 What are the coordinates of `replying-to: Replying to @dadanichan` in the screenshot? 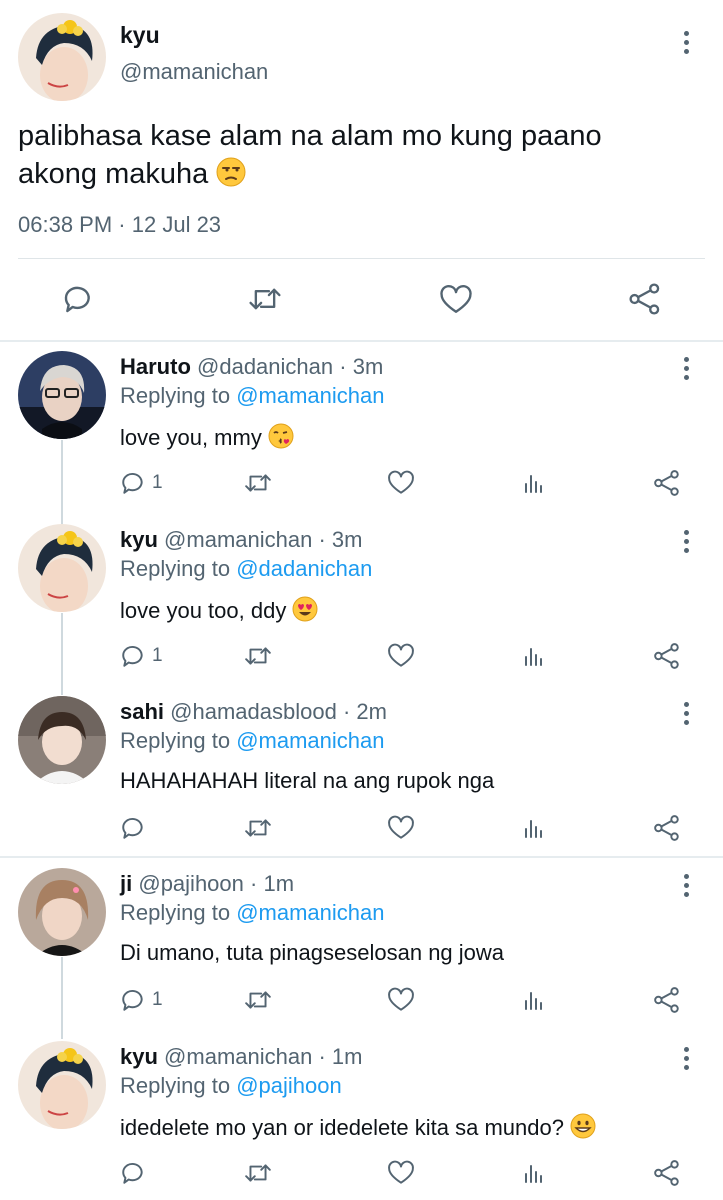 It's located at (246, 569).